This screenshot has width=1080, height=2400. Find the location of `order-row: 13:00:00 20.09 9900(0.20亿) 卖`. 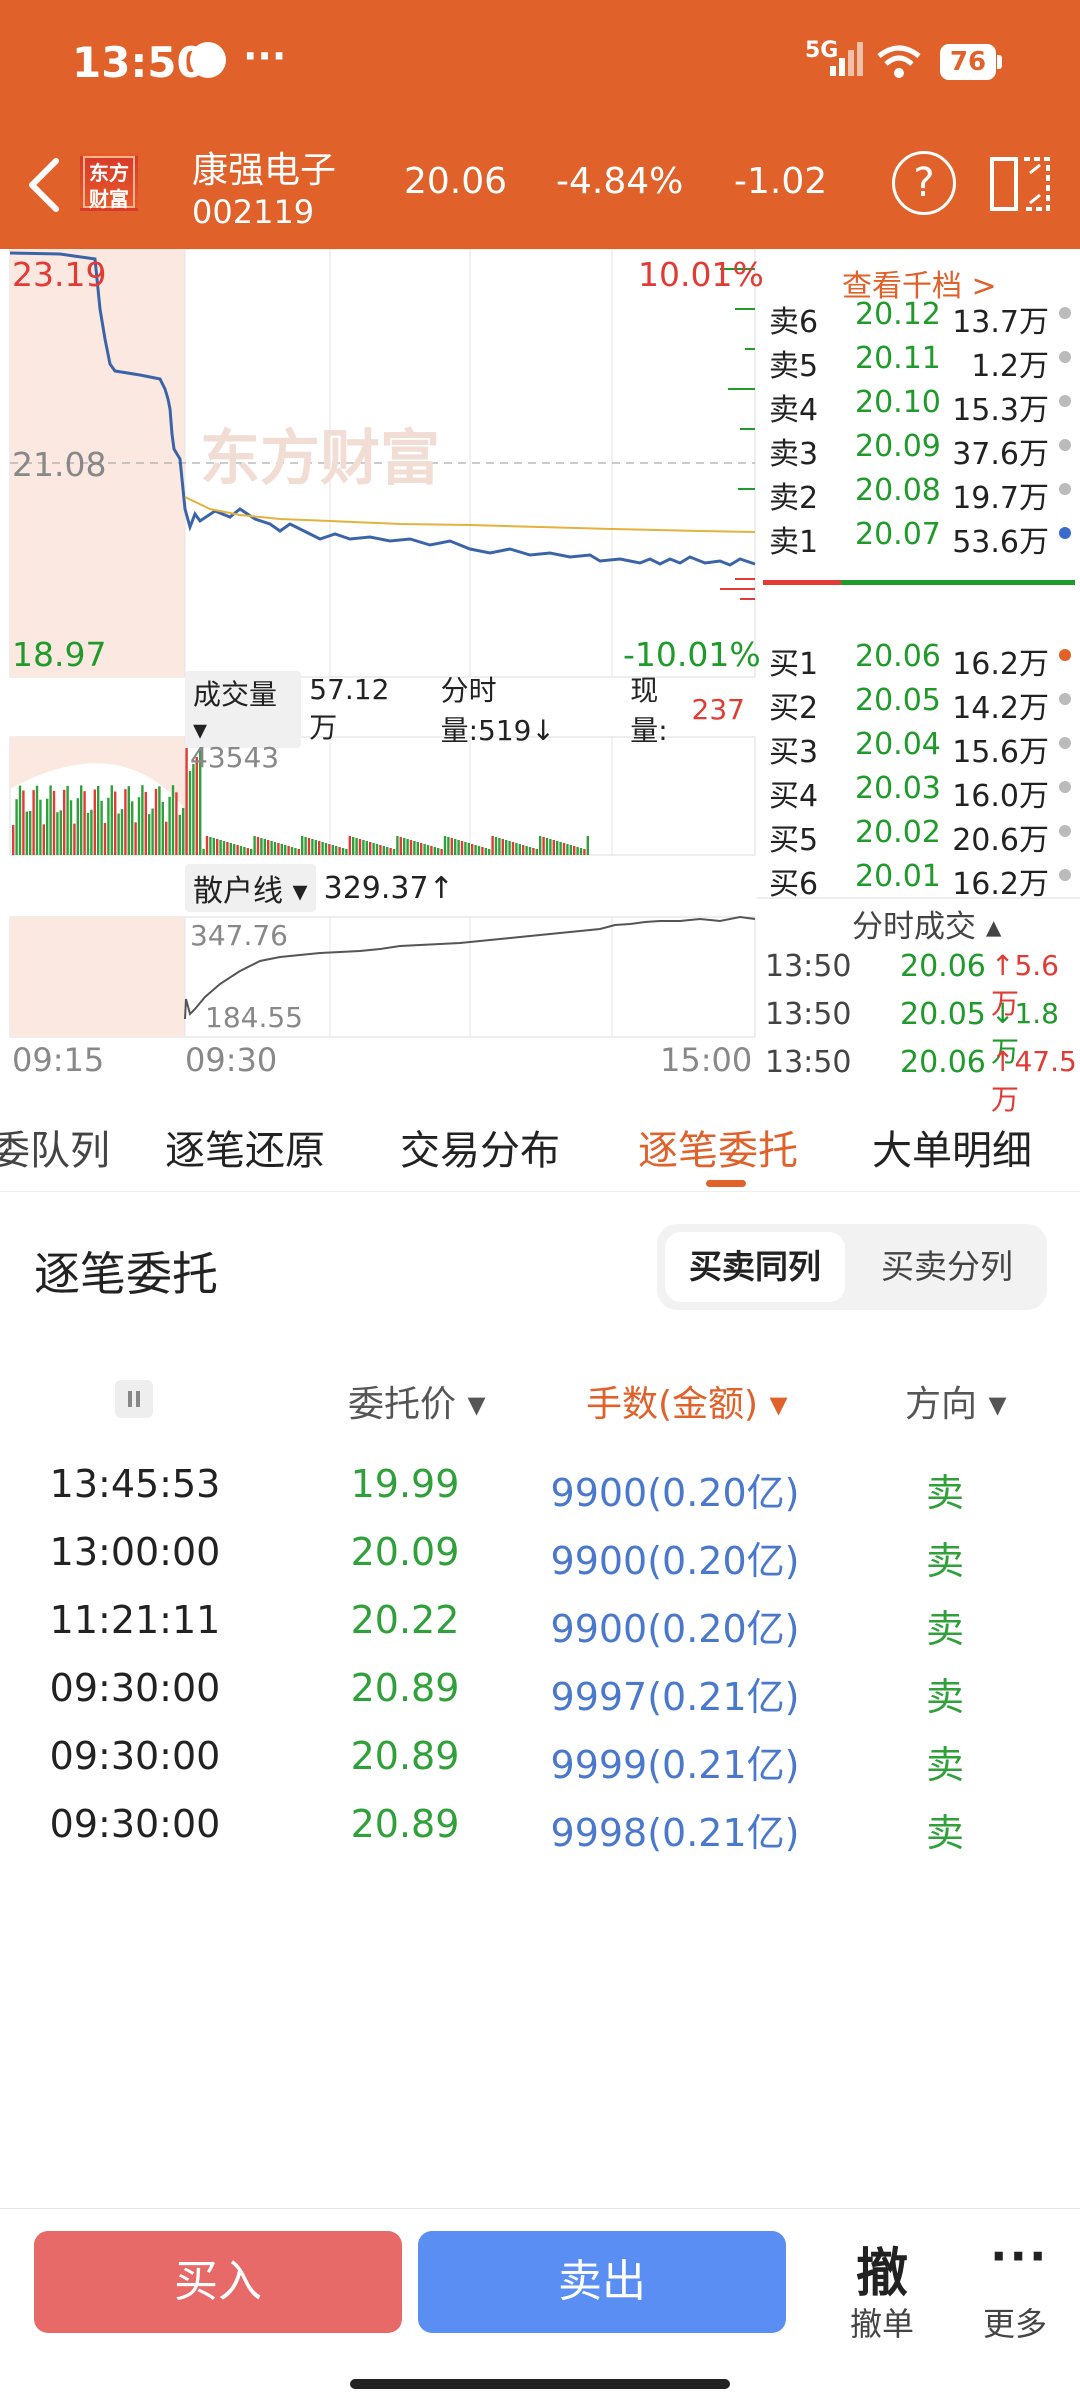

order-row: 13:00:00 20.09 9900(0.20亿) 卖 is located at coordinates (540, 1564).